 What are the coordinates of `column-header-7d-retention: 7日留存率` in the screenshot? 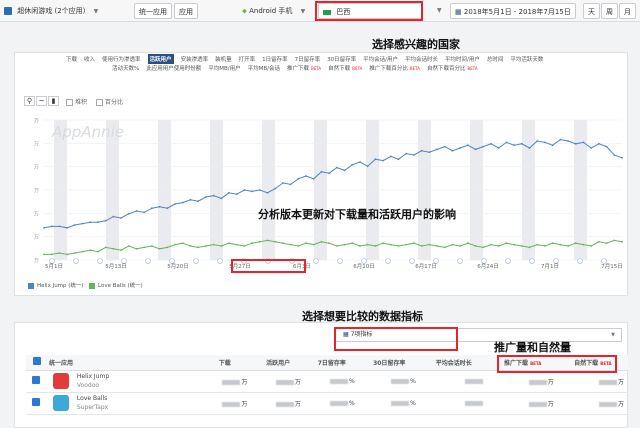 It's located at (331, 363).